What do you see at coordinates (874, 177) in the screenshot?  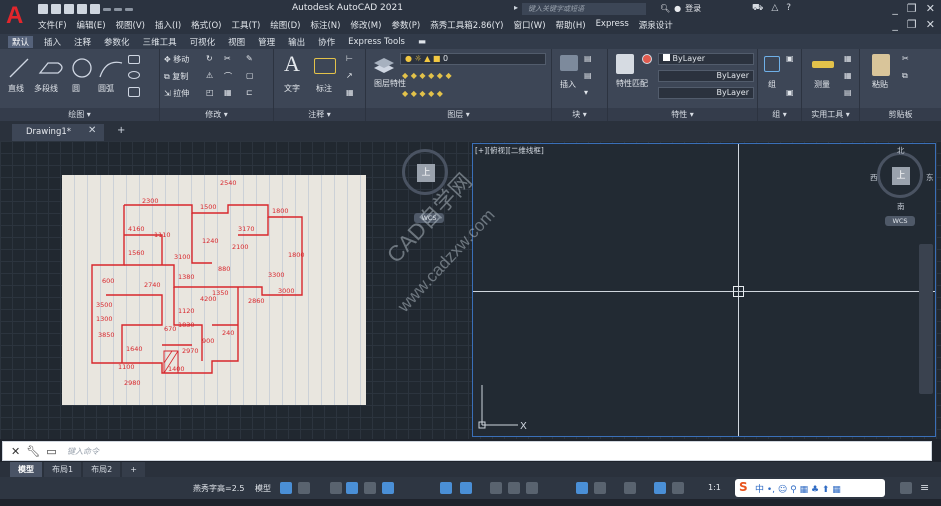 I see `viewcube-west: 西` at bounding box center [874, 177].